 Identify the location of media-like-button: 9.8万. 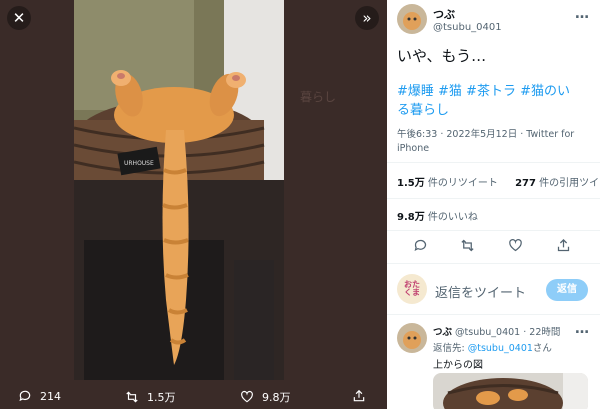
(265, 397).